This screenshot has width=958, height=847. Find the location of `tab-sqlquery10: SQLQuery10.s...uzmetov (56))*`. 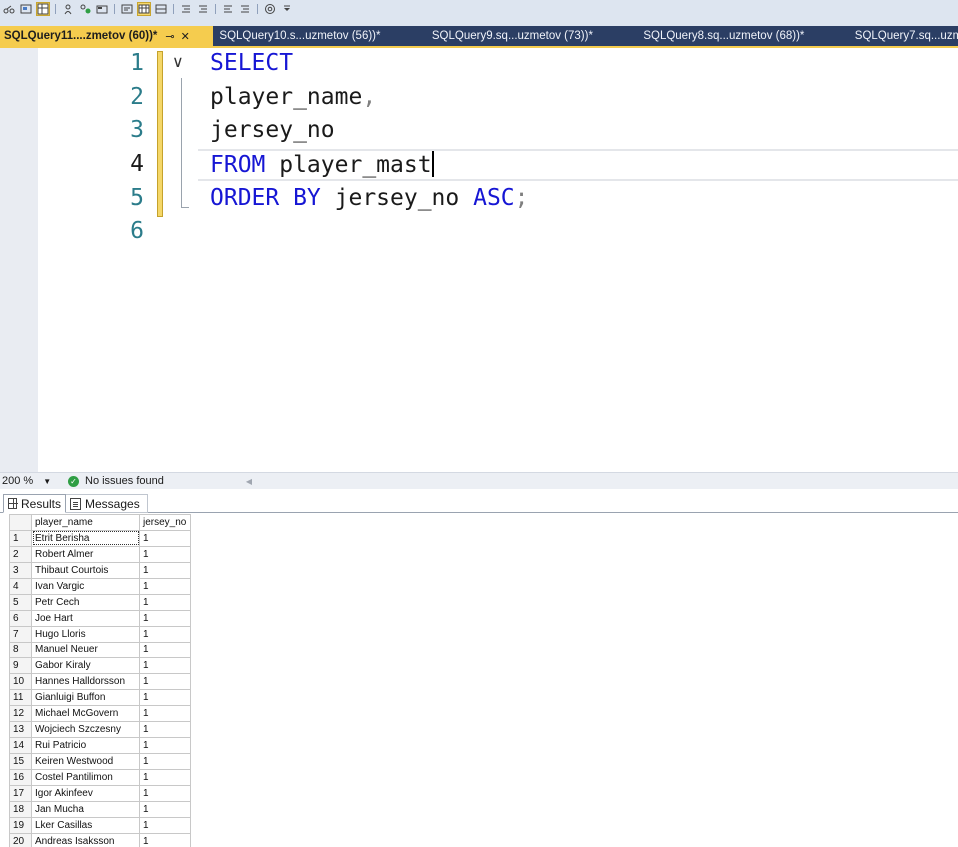

tab-sqlquery10: SQLQuery10.s...uzmetov (56))* is located at coordinates (319, 36).